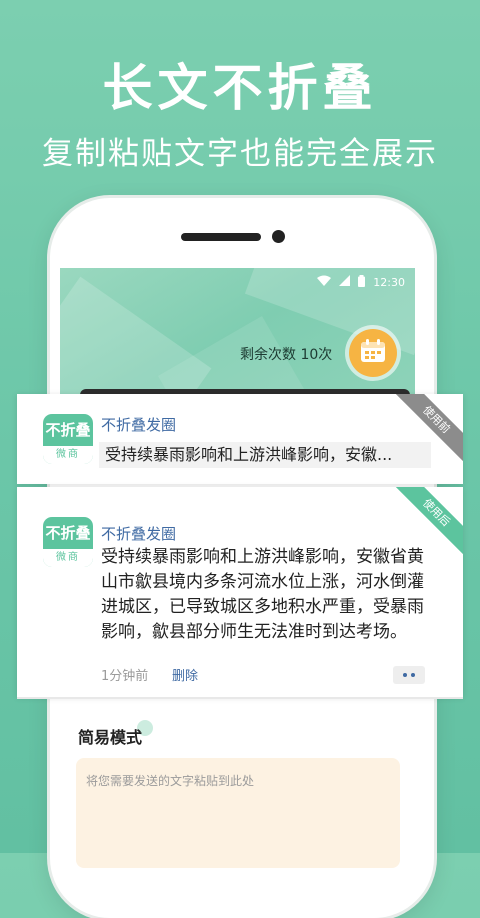 The image size is (480, 918). What do you see at coordinates (240, 439) in the screenshot?
I see `card-before: 不折叠 微商 不折叠发圈 受持续暴雨影响和上游洪峰影响，安徽... 使用前` at bounding box center [240, 439].